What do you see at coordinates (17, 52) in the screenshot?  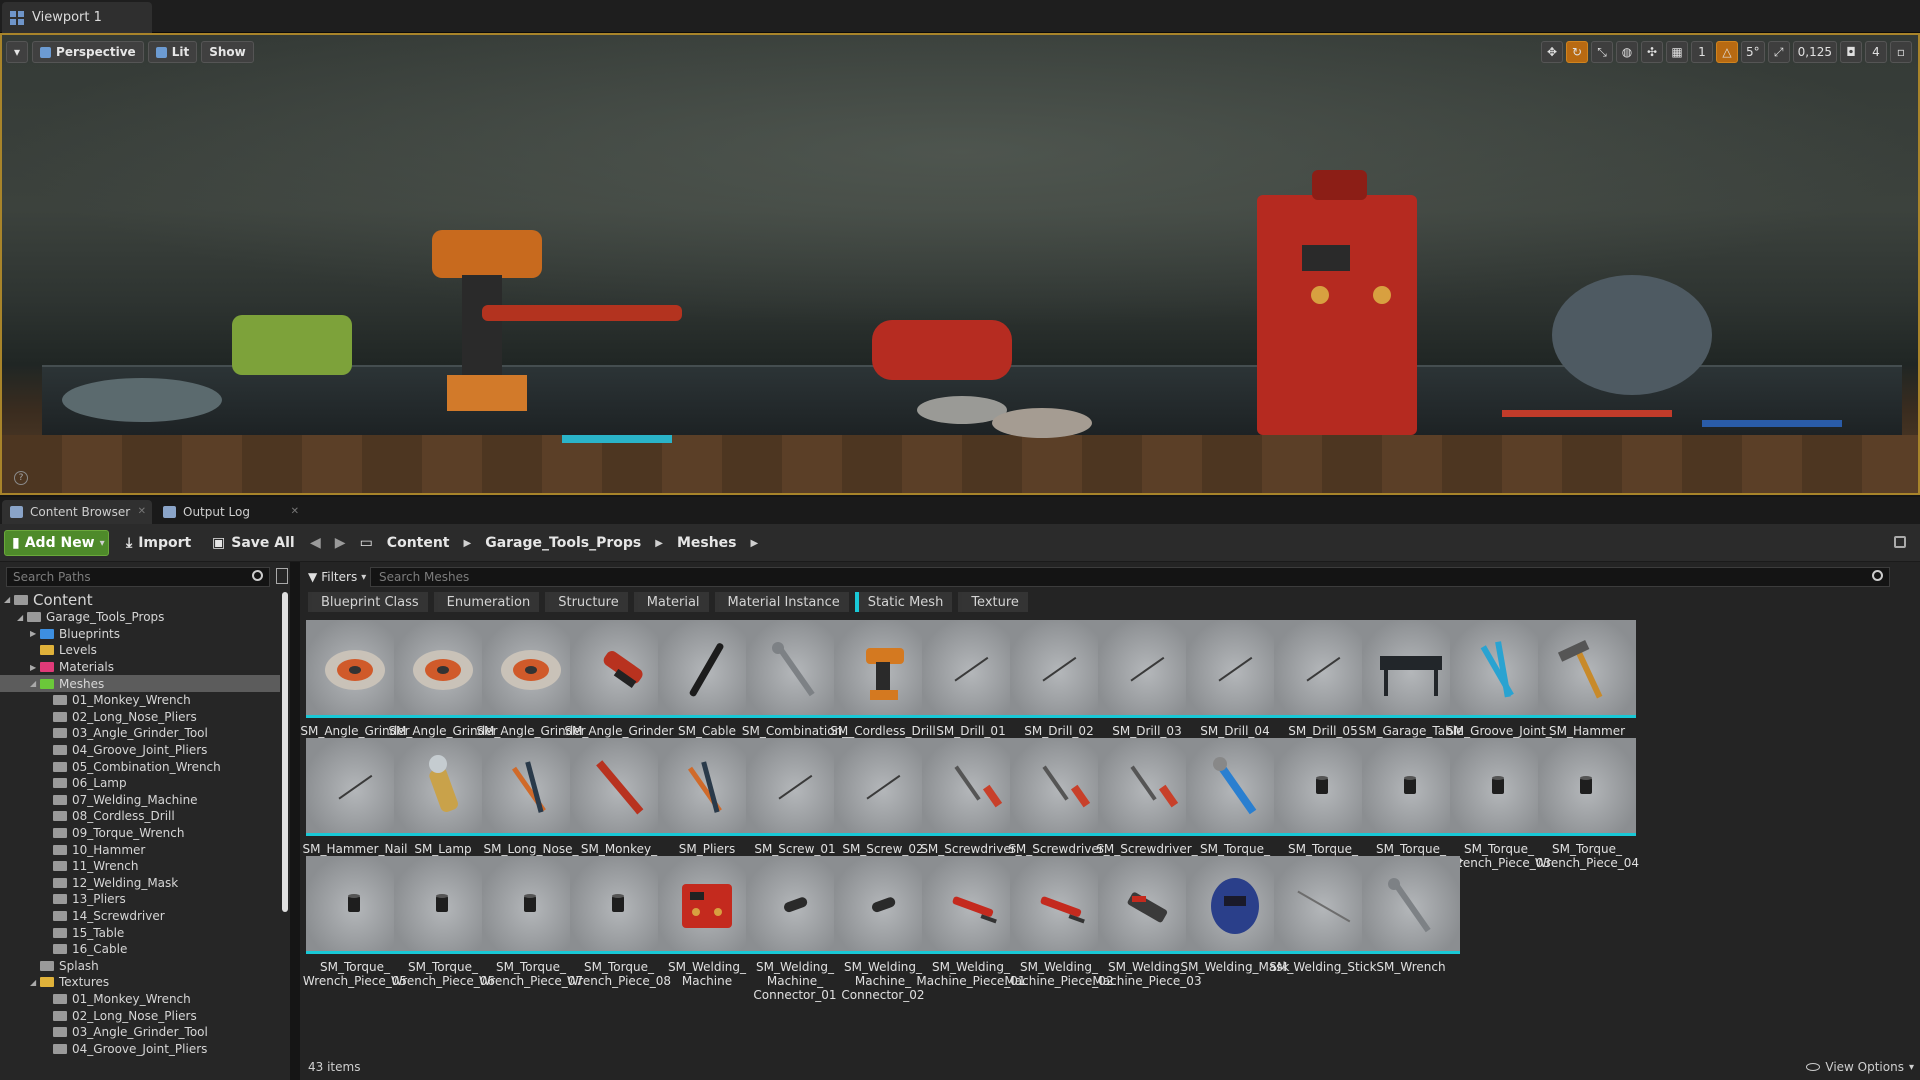 I see `viewport-menu-button: ▾` at bounding box center [17, 52].